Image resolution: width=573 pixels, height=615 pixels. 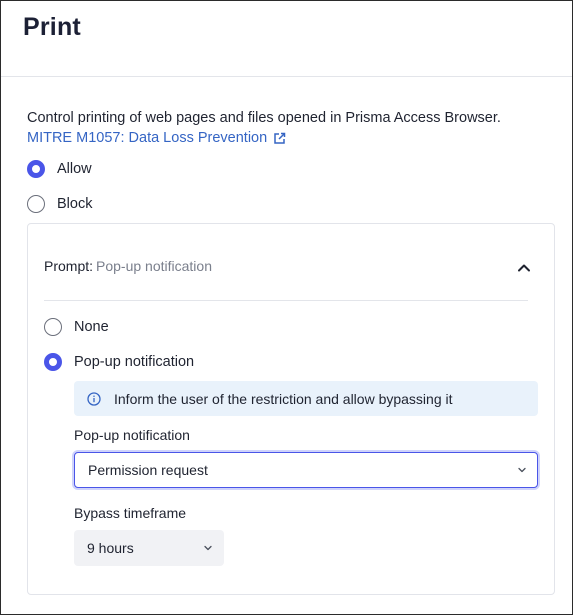 What do you see at coordinates (154, 266) in the screenshot?
I see `prompt-value: Pop-up notification` at bounding box center [154, 266].